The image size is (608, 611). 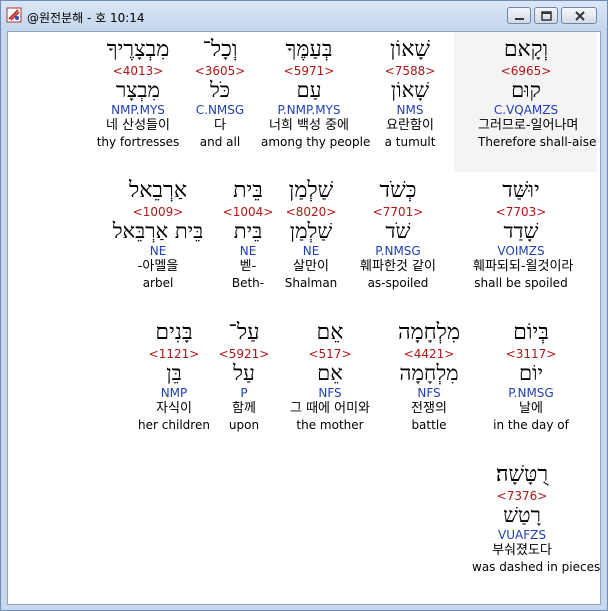 I want to click on korean-gloss: 훼파되되-욀것이라, so click(x=523, y=266).